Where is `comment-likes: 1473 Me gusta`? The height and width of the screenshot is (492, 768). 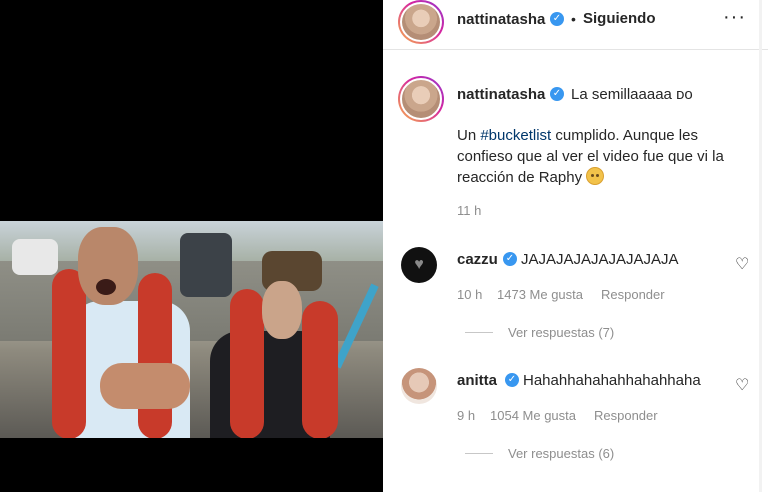
comment-likes: 1473 Me gusta is located at coordinates (540, 294).